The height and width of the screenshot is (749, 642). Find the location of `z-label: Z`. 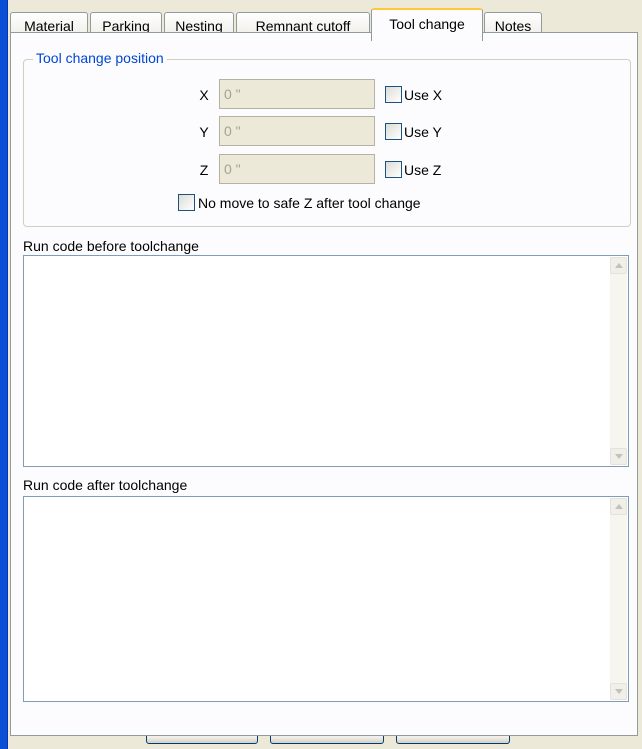

z-label: Z is located at coordinates (204, 170).